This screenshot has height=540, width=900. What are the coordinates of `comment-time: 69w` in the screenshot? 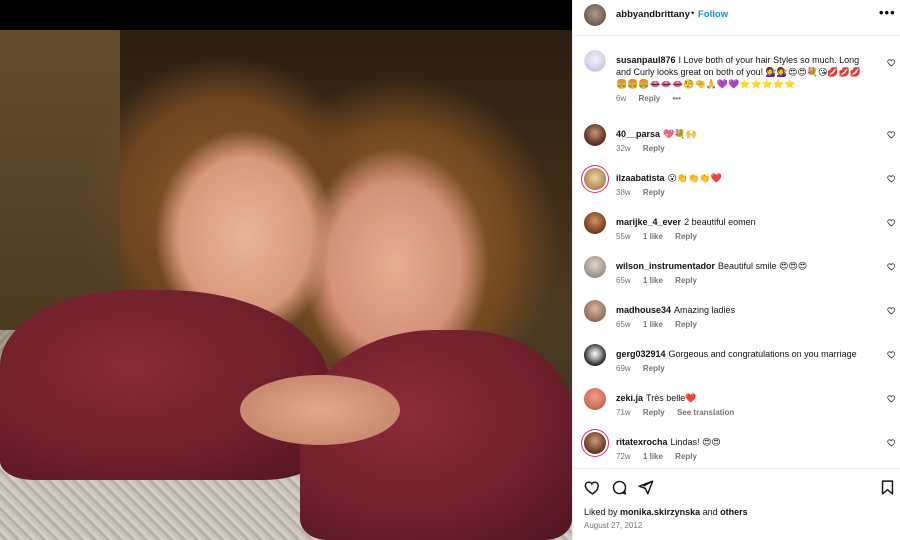 It's located at (623, 368).